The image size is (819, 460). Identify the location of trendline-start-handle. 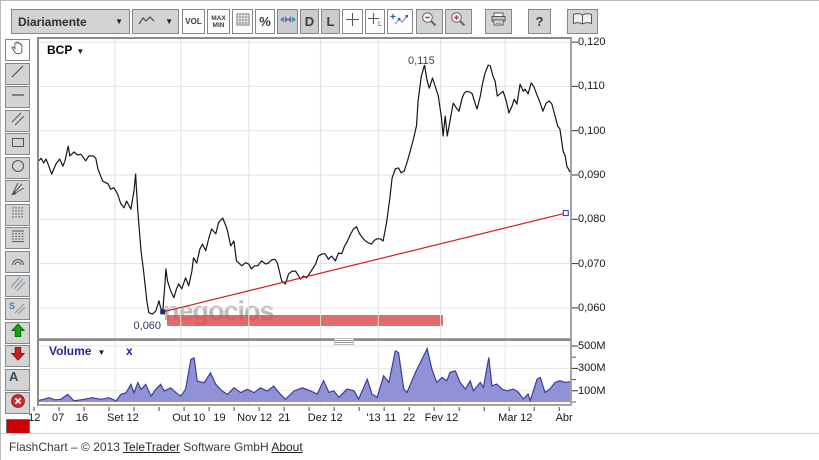
(163, 312).